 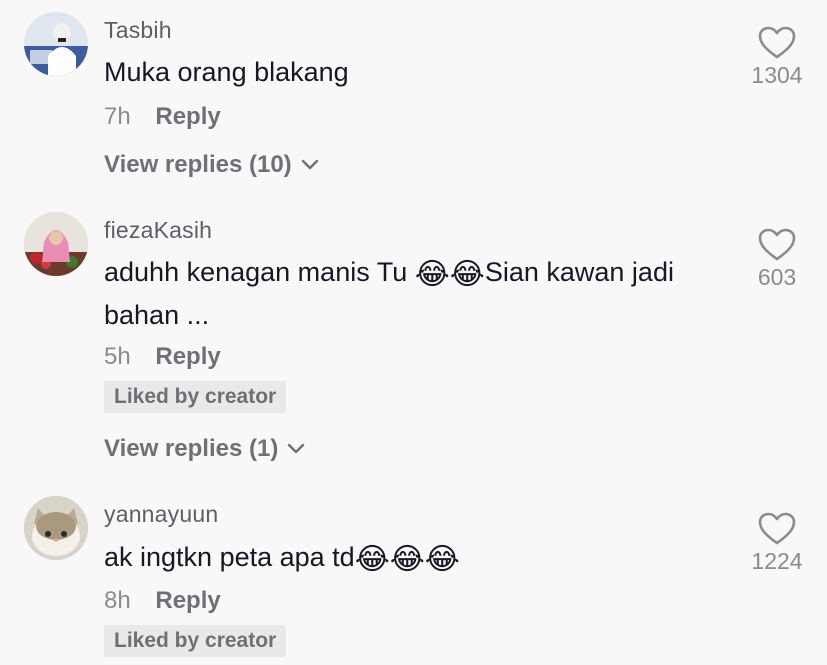 What do you see at coordinates (117, 356) in the screenshot?
I see `comment-time: 5h` at bounding box center [117, 356].